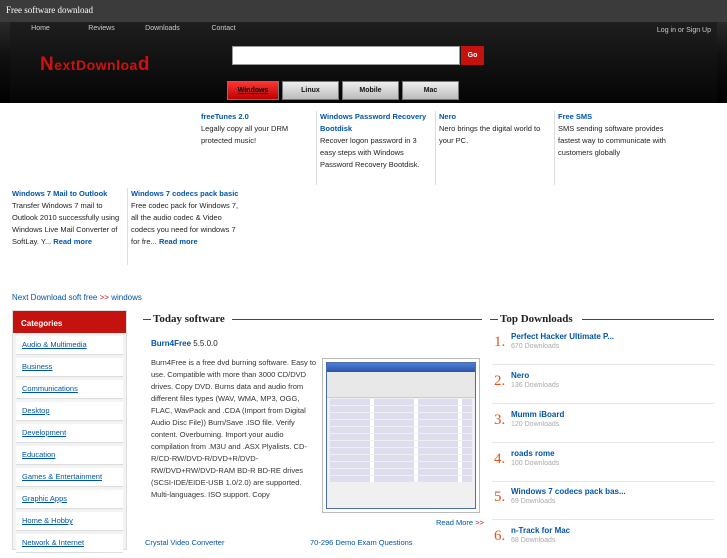 This screenshot has width=727, height=558. I want to click on nav-contact: Contact, so click(223, 30).